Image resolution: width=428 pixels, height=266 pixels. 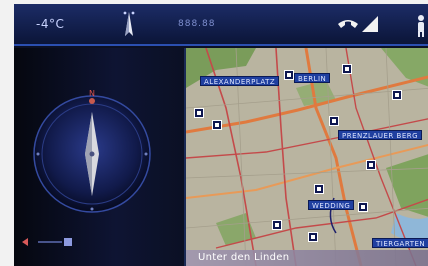 I want to click on north-label: N, so click(x=92, y=93).